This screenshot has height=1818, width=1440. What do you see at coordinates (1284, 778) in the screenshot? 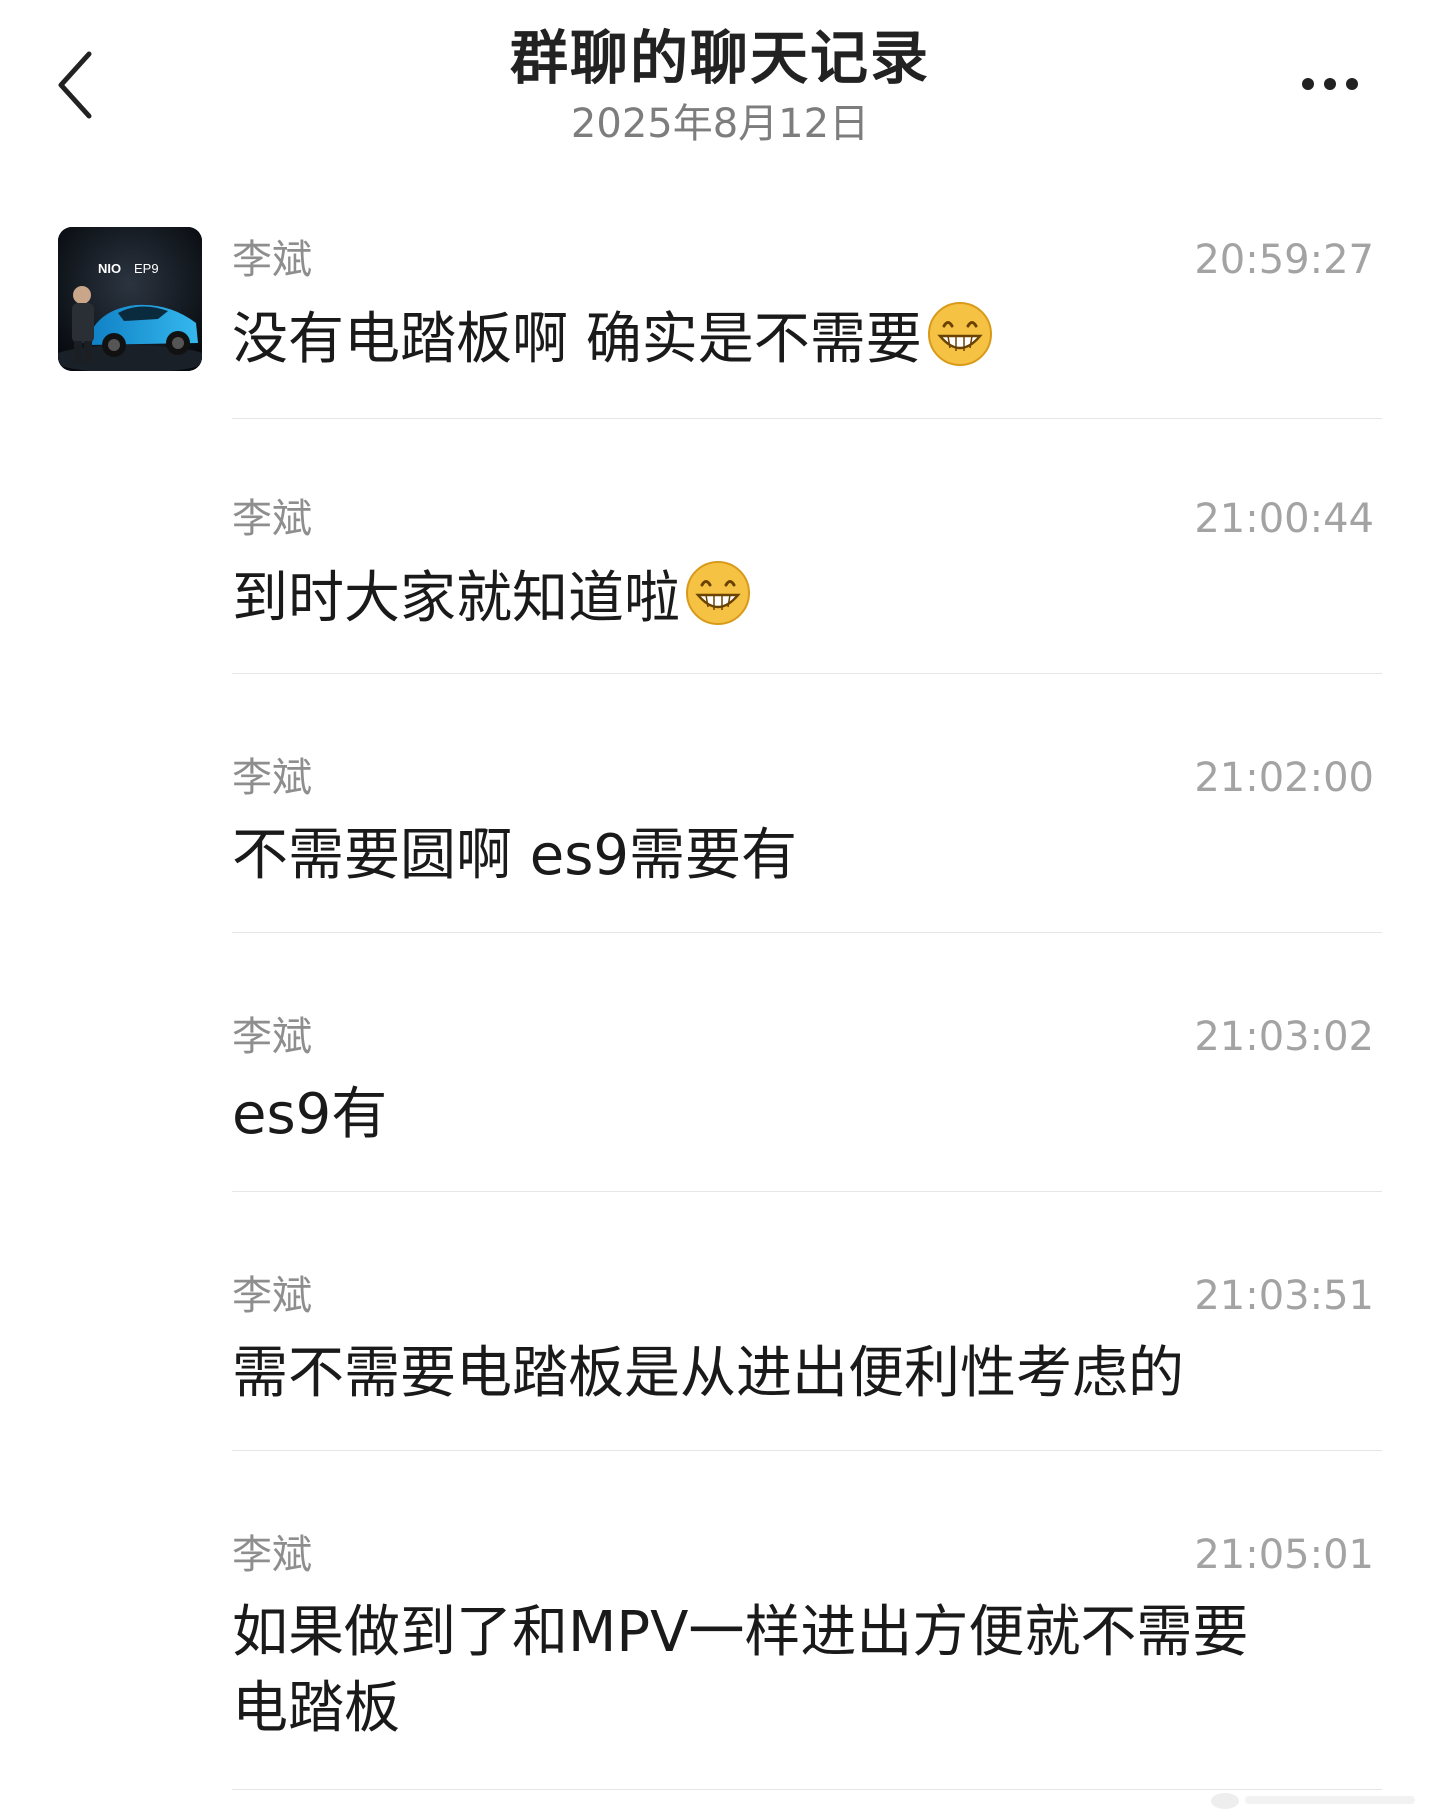
I see `message-time: 21:02:00` at bounding box center [1284, 778].